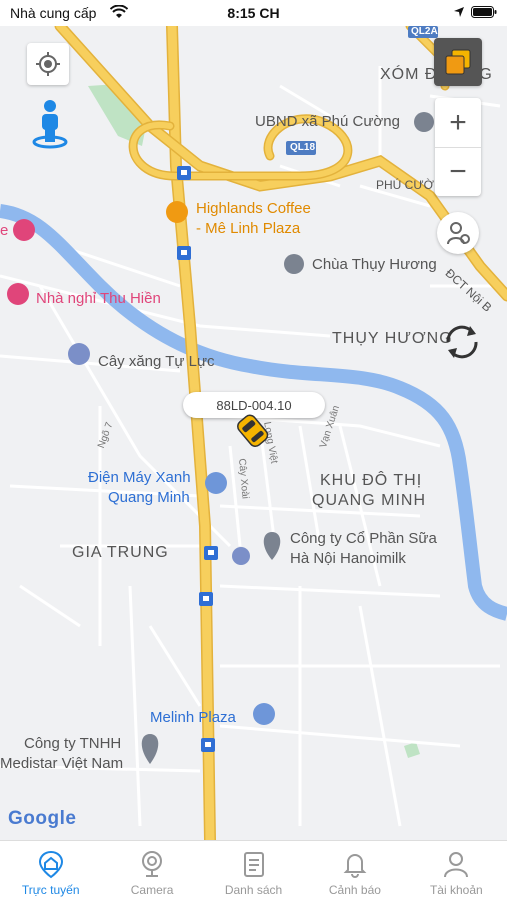  Describe the element at coordinates (458, 172) in the screenshot. I see `zoom-out-button: −` at that location.